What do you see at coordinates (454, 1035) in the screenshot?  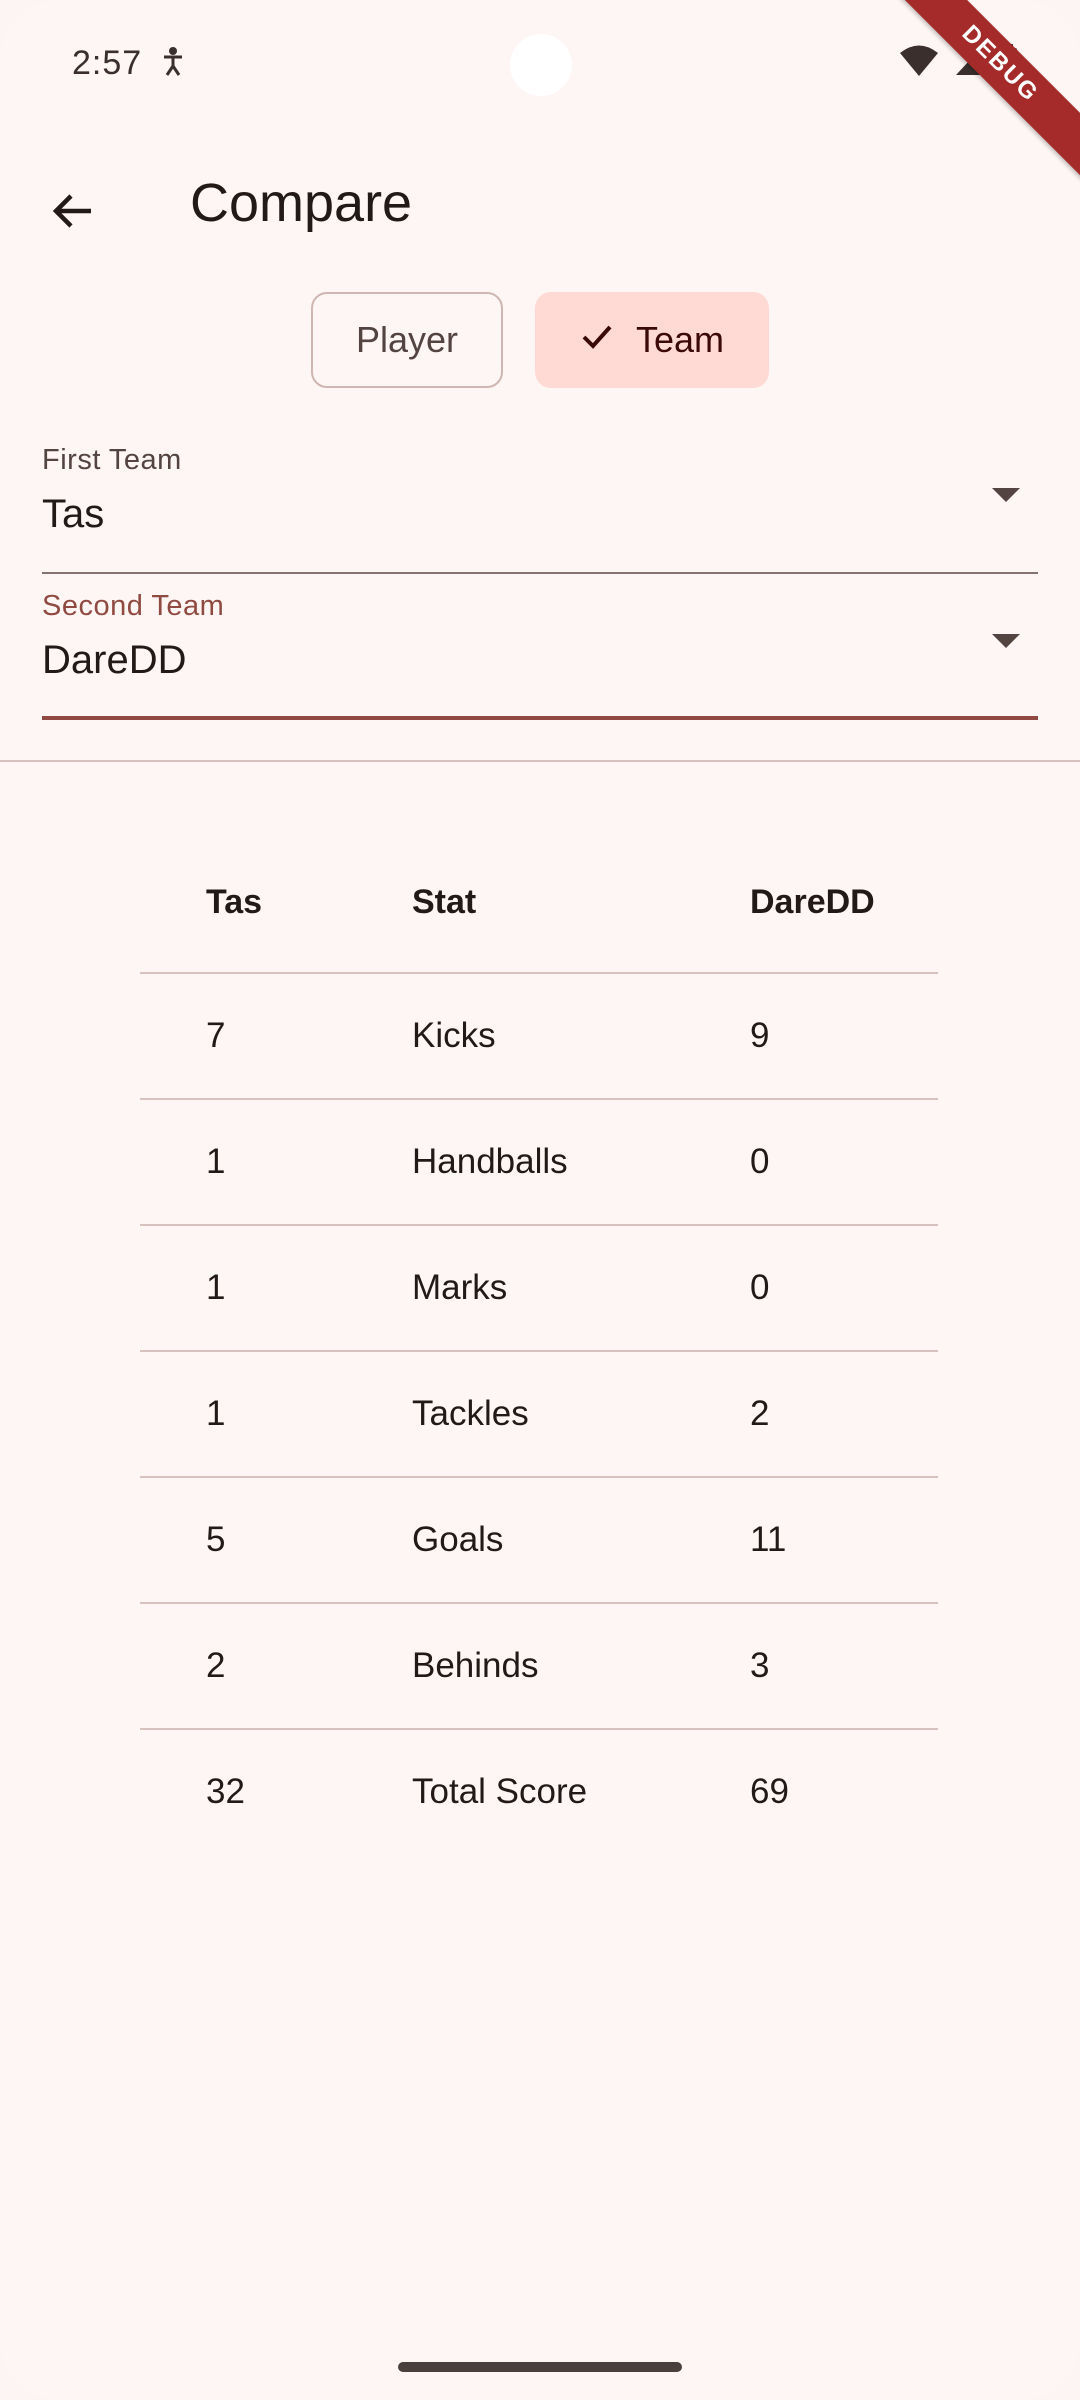 I see `stat-name-cell: Kicks` at bounding box center [454, 1035].